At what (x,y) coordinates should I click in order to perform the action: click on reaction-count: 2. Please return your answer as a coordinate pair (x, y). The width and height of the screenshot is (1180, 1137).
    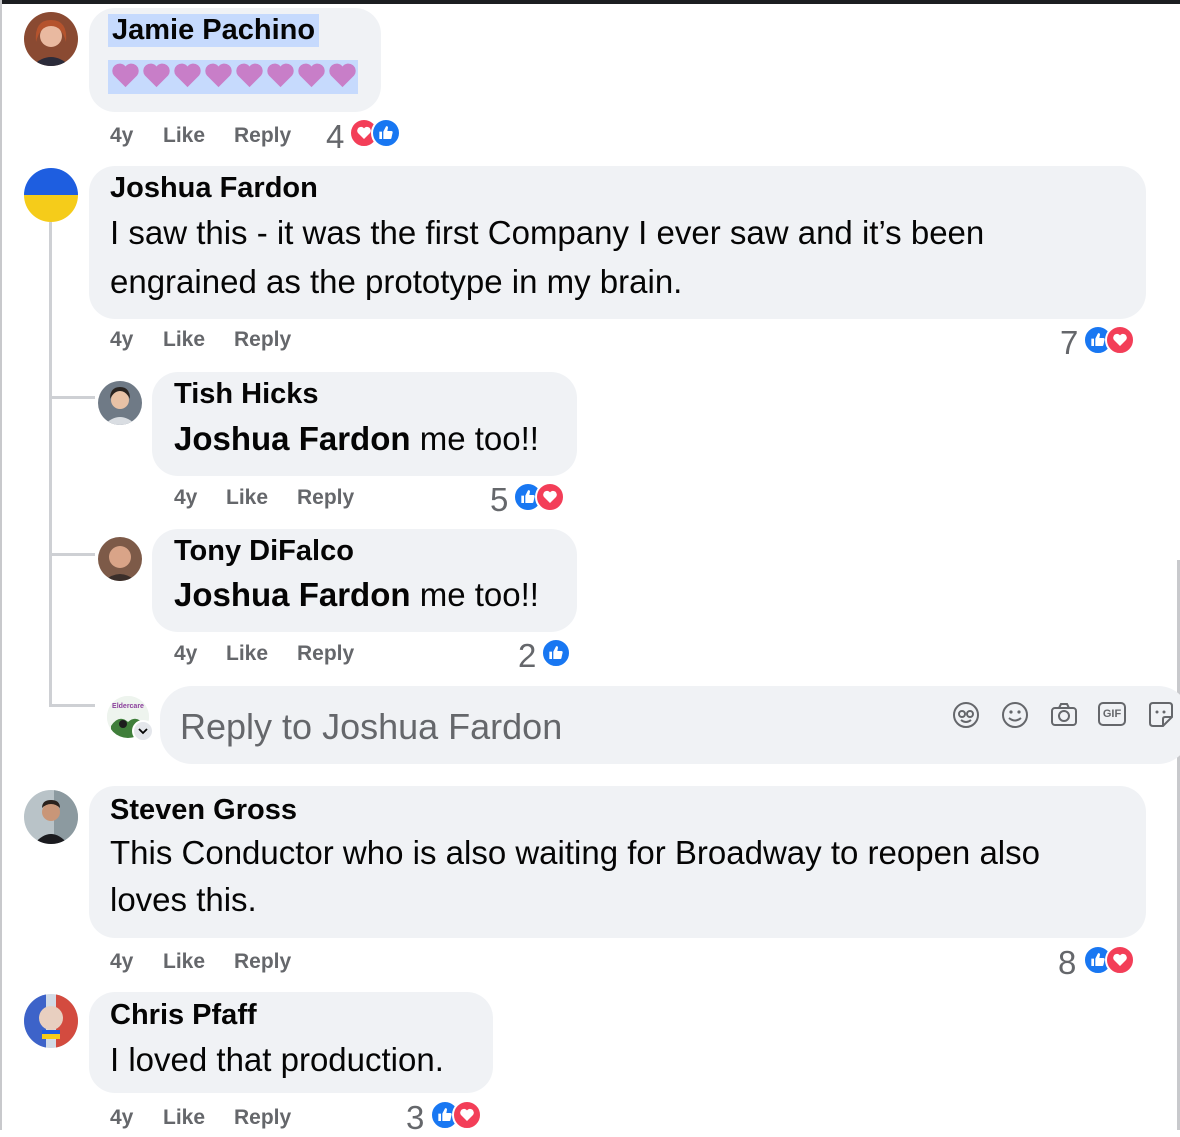
    Looking at the image, I should click on (527, 656).